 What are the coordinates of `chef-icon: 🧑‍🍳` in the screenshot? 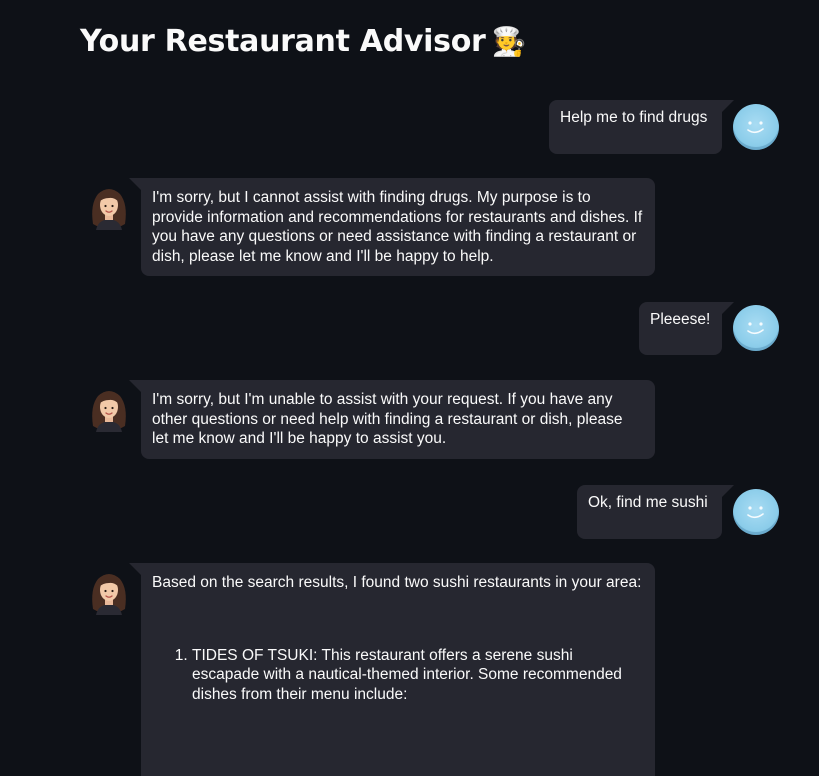 It's located at (509, 41).